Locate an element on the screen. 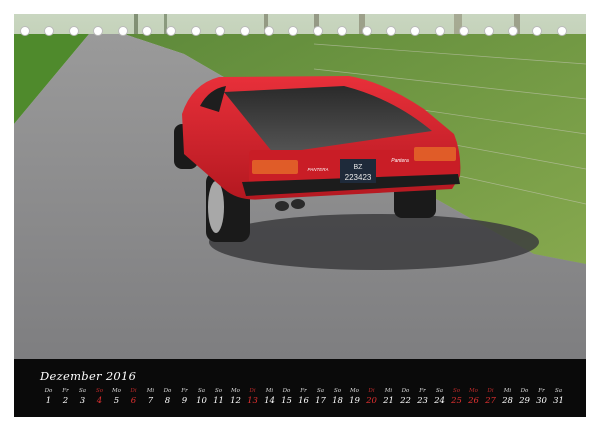 This screenshot has height=431, width=600. day-cell: Fr 2 is located at coordinates (65, 398).